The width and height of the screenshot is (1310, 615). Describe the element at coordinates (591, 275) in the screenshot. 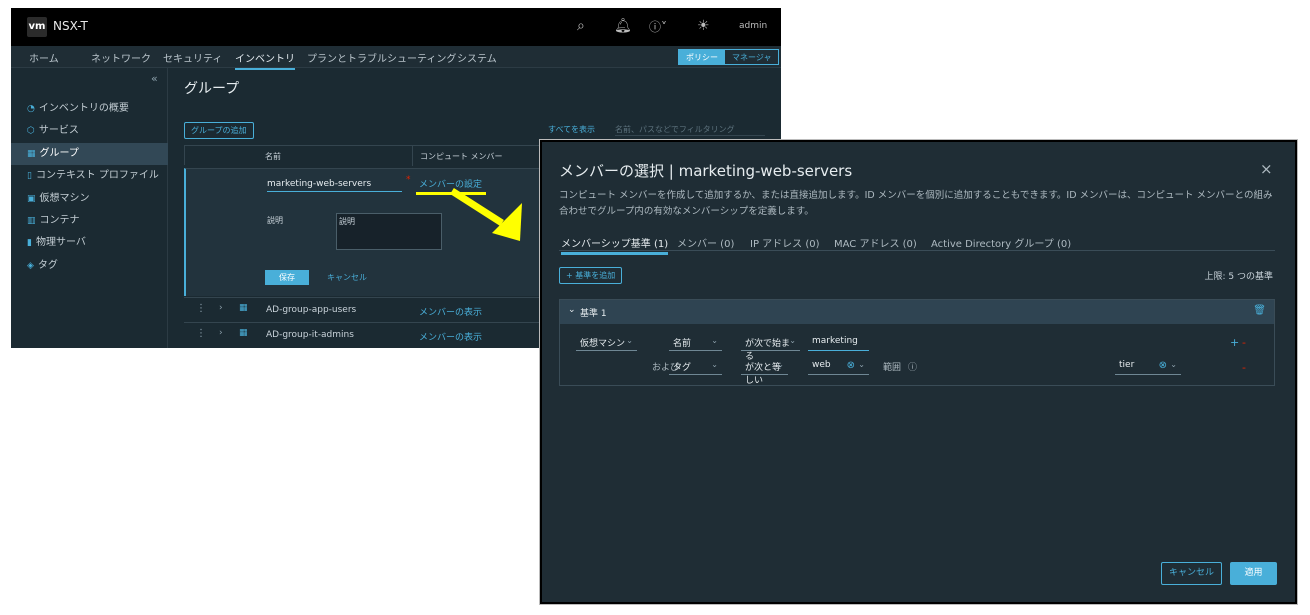

I see `add-criteria-button: + 基準を追加` at that location.